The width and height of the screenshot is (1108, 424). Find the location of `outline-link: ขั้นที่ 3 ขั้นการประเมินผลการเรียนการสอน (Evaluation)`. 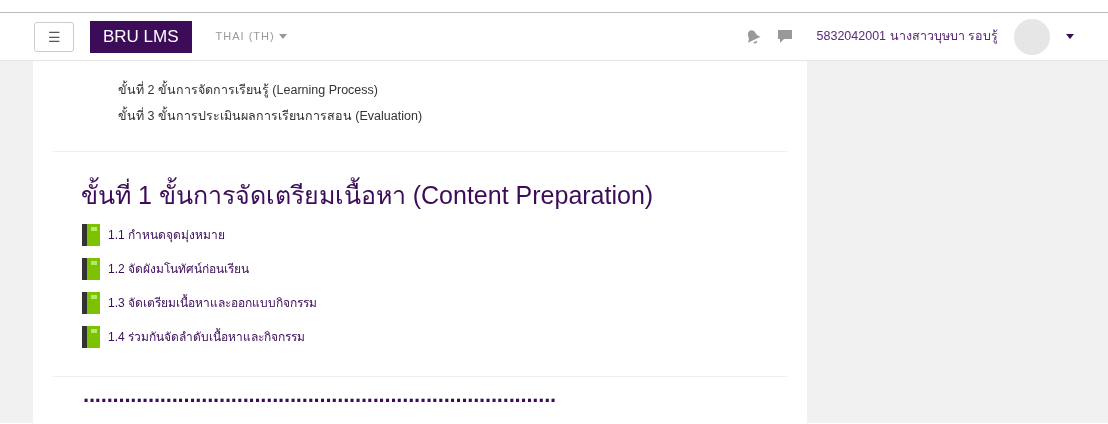

outline-link: ขั้นที่ 3 ขั้นการประเมินผลการเรียนการสอน (Evaluation) is located at coordinates (452, 116).